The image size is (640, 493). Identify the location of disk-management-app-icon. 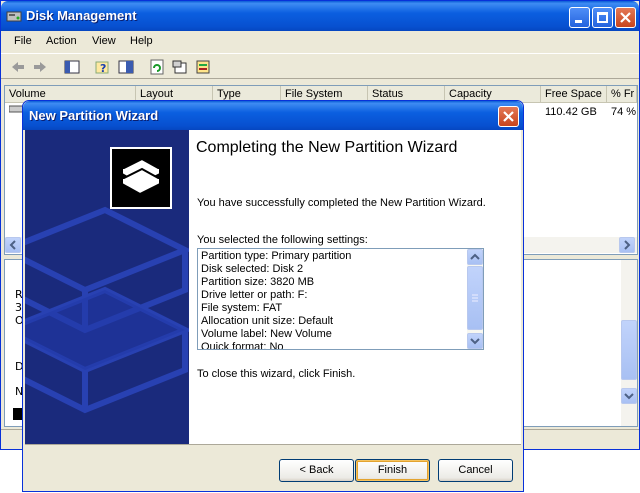
(14, 16).